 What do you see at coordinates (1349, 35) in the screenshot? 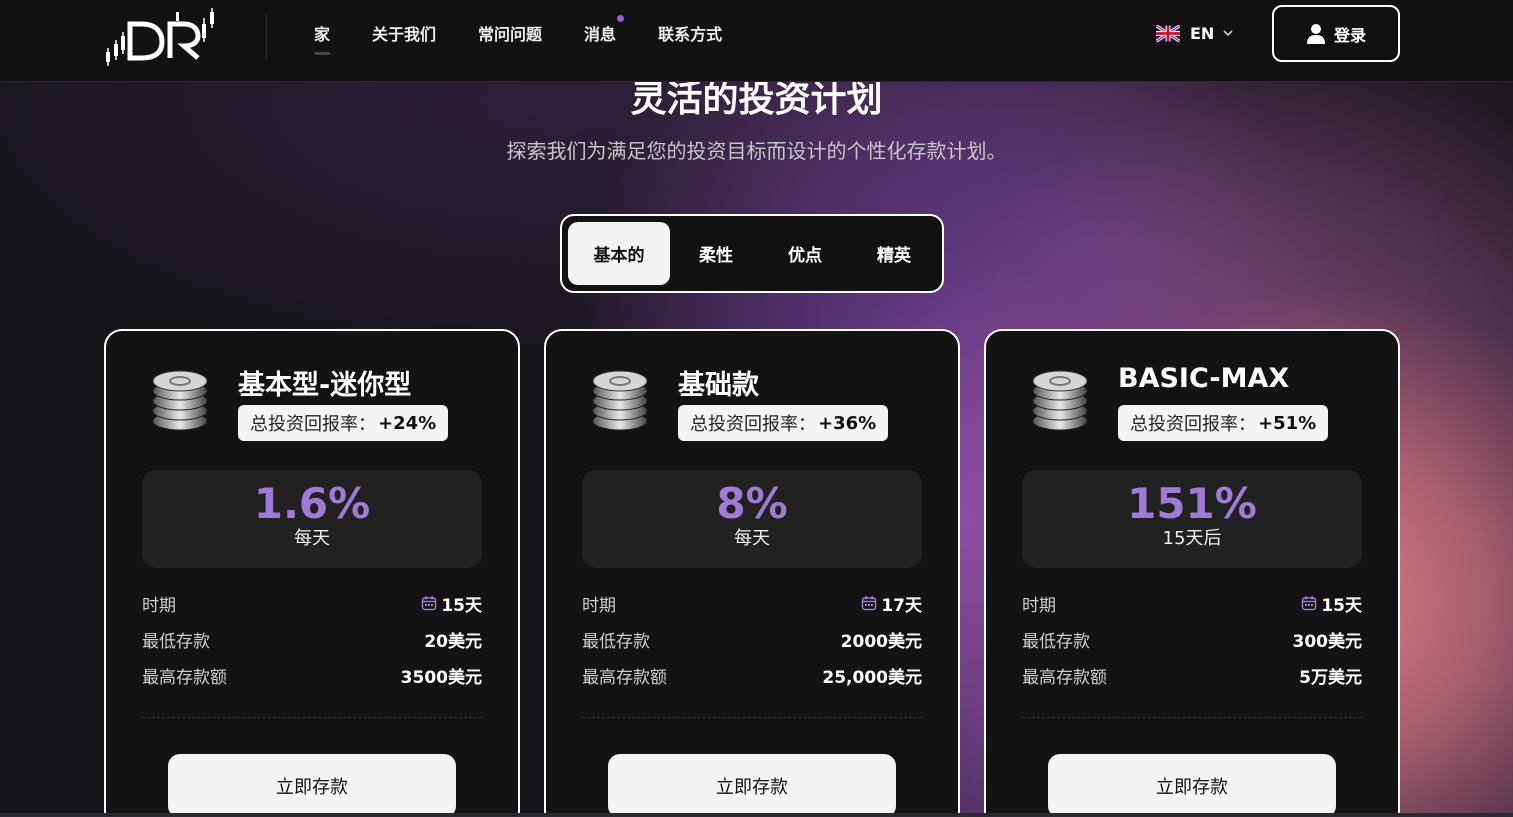
I see `login-label: 登录` at bounding box center [1349, 35].